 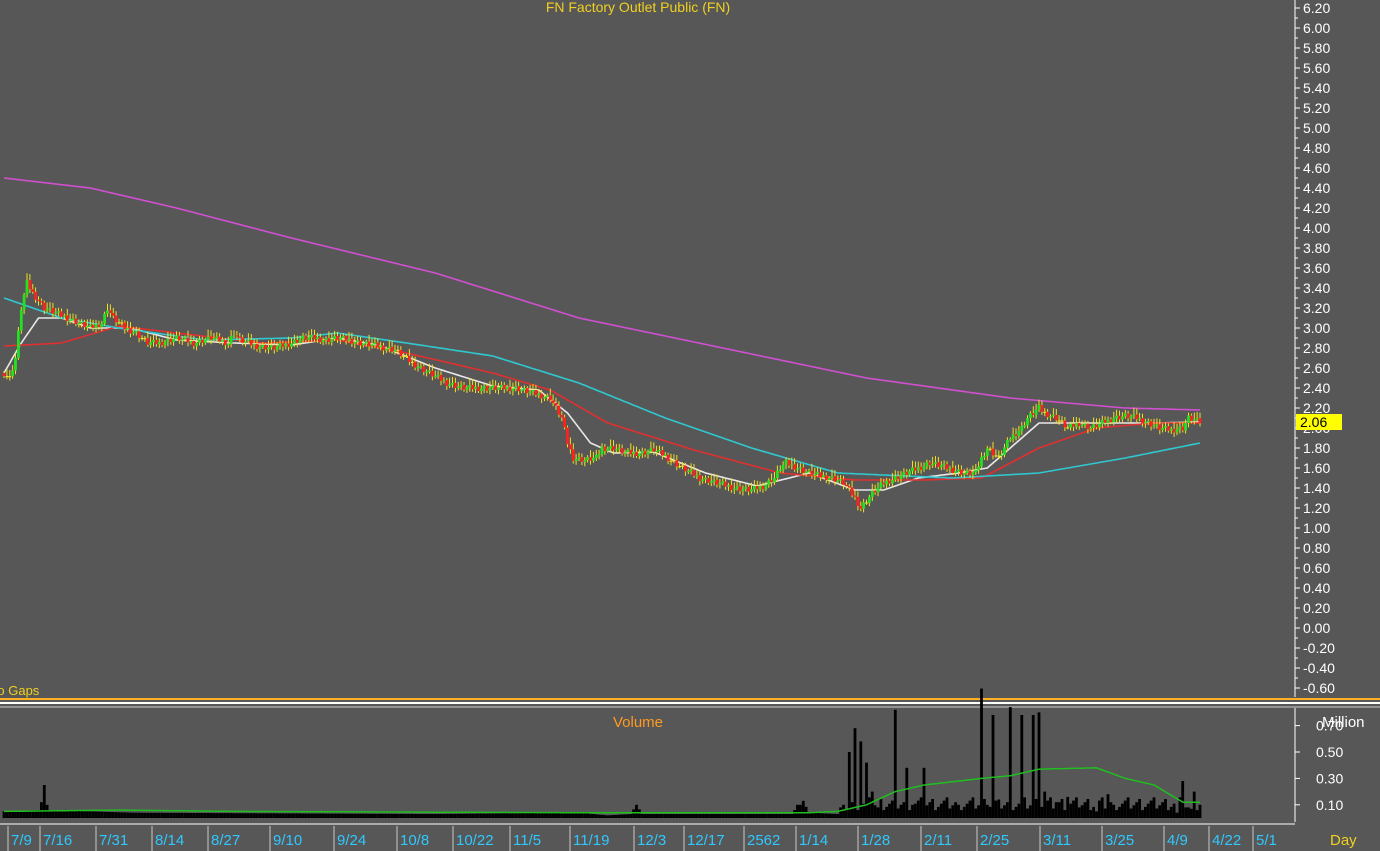 What do you see at coordinates (1343, 840) in the screenshot?
I see `timeframe-label: Day` at bounding box center [1343, 840].